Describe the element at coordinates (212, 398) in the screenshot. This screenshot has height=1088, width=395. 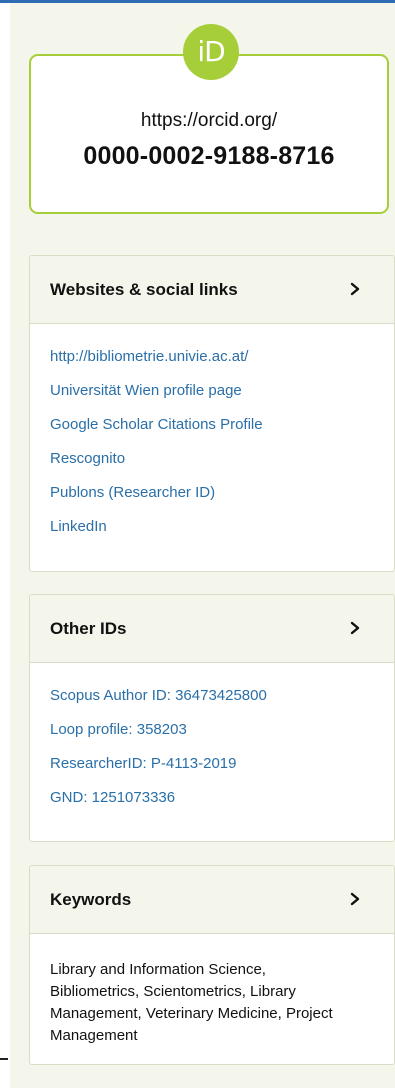
I see `website-link-univie-profile: Universität Wien profile page` at that location.